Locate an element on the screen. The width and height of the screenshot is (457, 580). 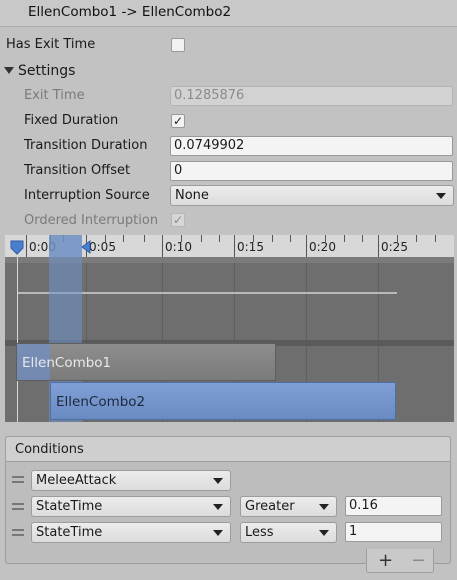
transition-offset-field: 0 is located at coordinates (311, 171).